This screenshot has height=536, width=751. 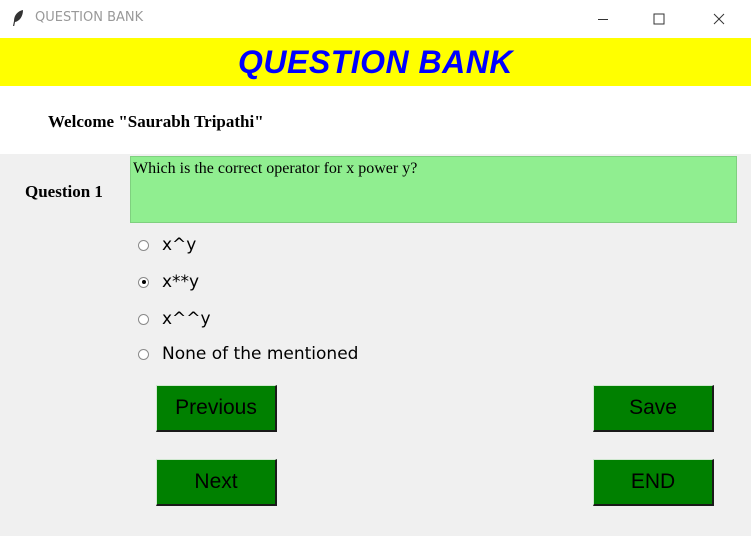 I want to click on option-radio-4: None of the mentioned, so click(x=248, y=354).